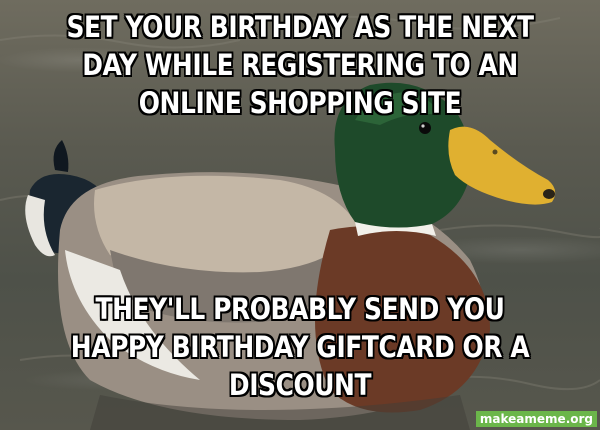 This screenshot has width=600, height=430. Describe the element at coordinates (61, 156) in the screenshot. I see `duck-tail-curl` at that location.